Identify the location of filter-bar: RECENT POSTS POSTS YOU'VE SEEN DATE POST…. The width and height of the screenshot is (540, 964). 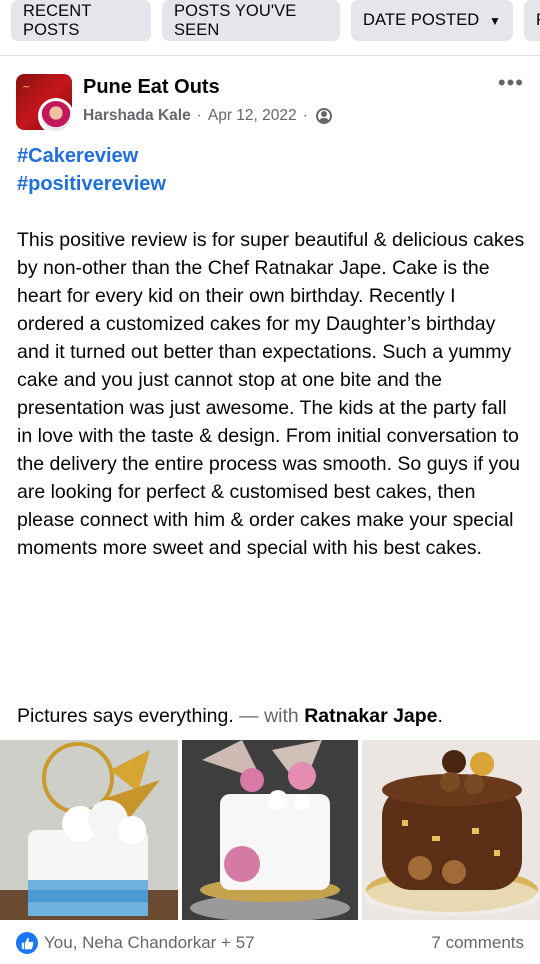
(270, 28).